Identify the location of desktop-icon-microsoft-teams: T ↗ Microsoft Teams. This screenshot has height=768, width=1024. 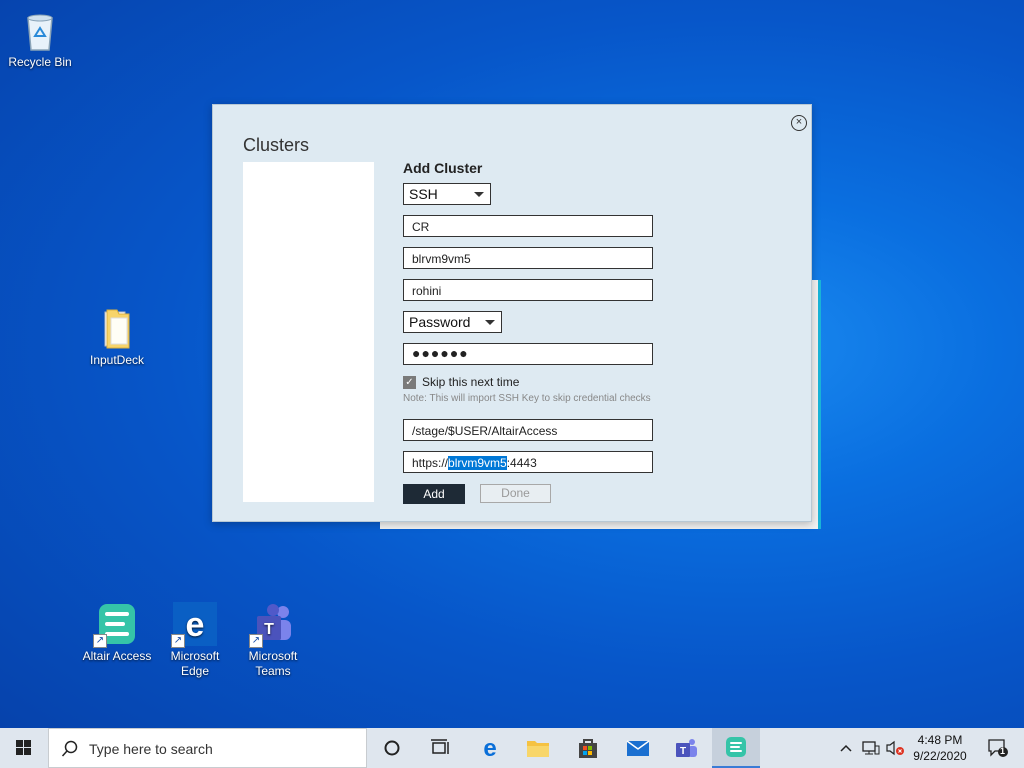
(273, 640).